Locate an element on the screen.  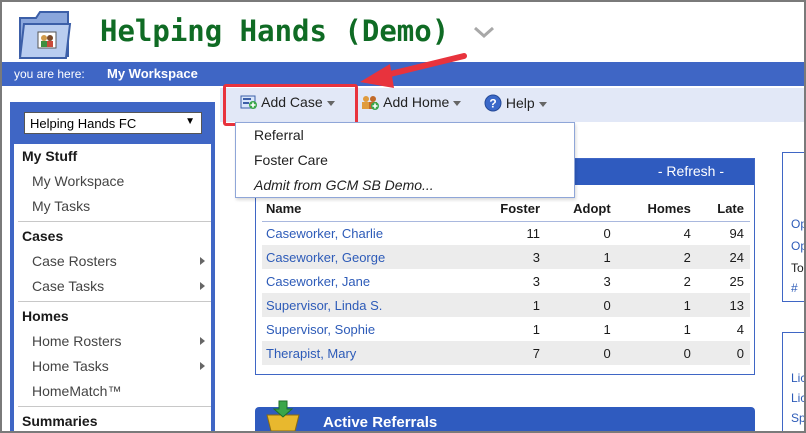
right-widget-top: Op Op To # is located at coordinates (793, 227).